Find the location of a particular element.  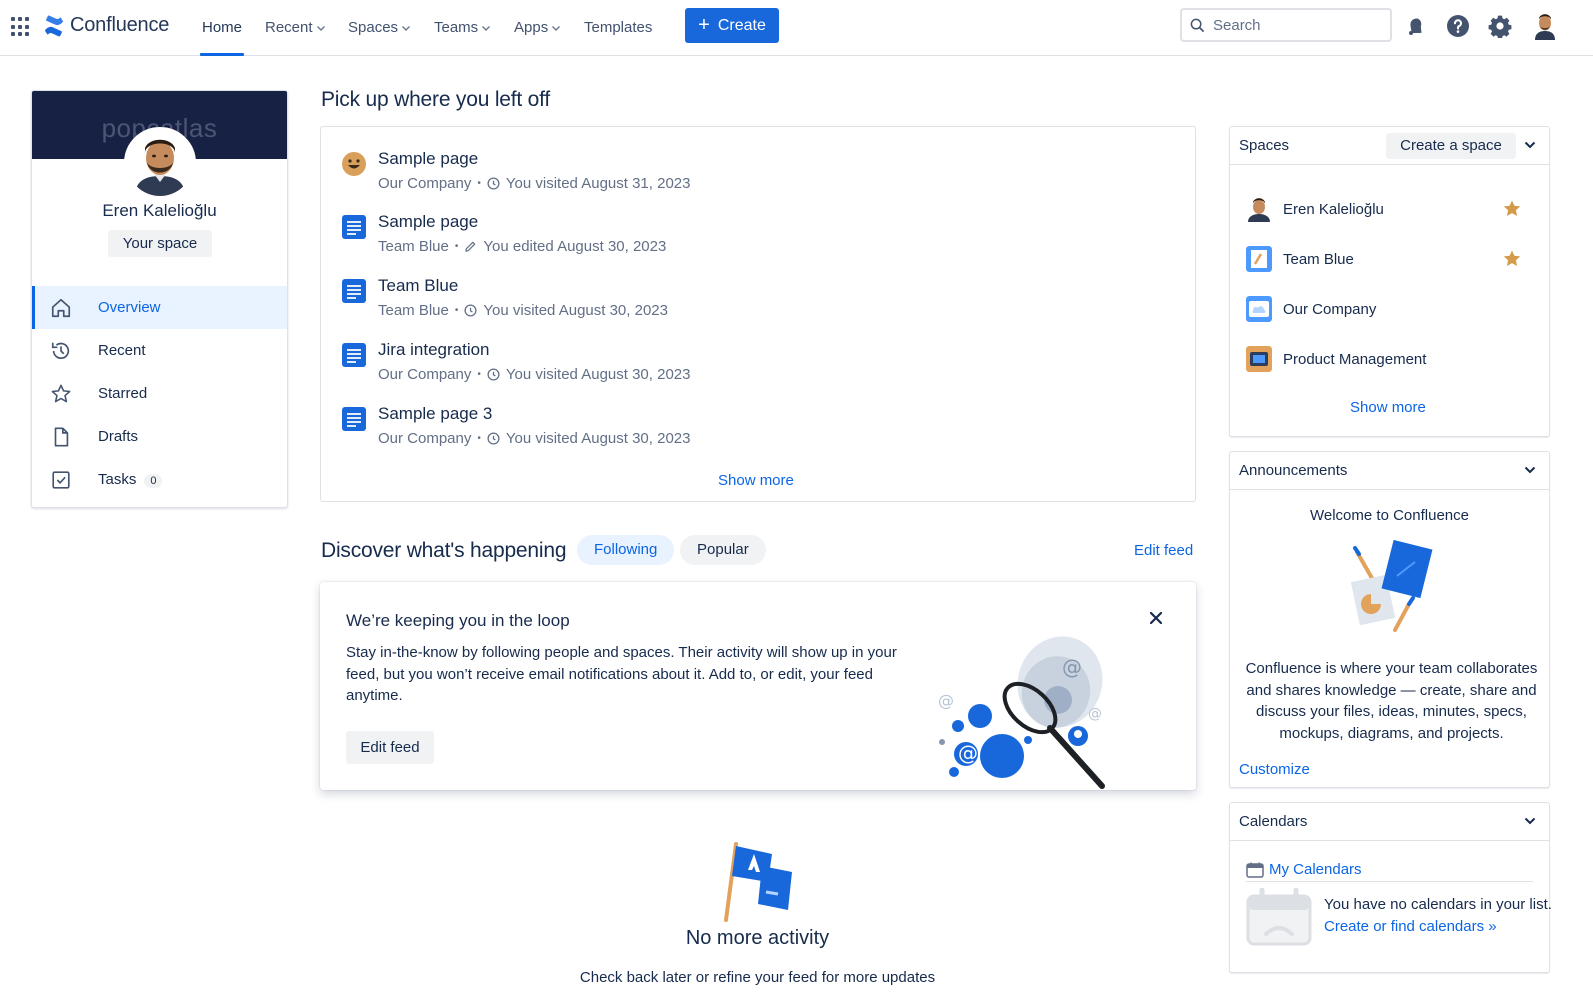

recent-item-space: Our Company is located at coordinates (425, 183).